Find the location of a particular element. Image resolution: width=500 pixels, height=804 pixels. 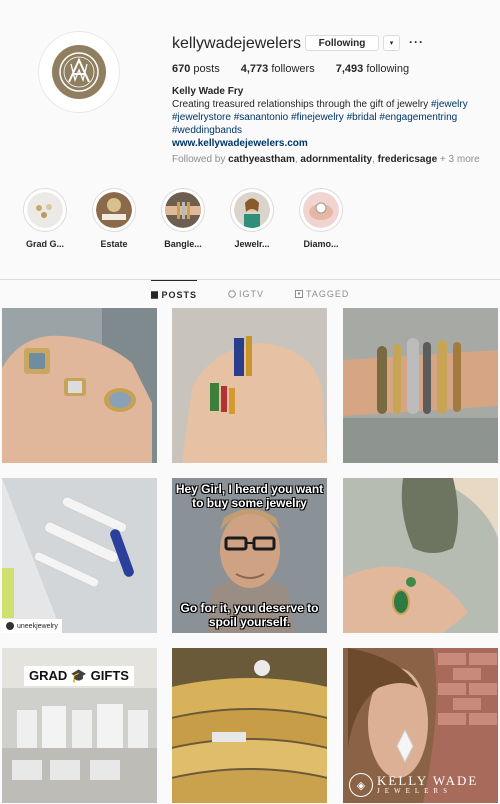

following-stat: 7,493 following is located at coordinates (372, 69).